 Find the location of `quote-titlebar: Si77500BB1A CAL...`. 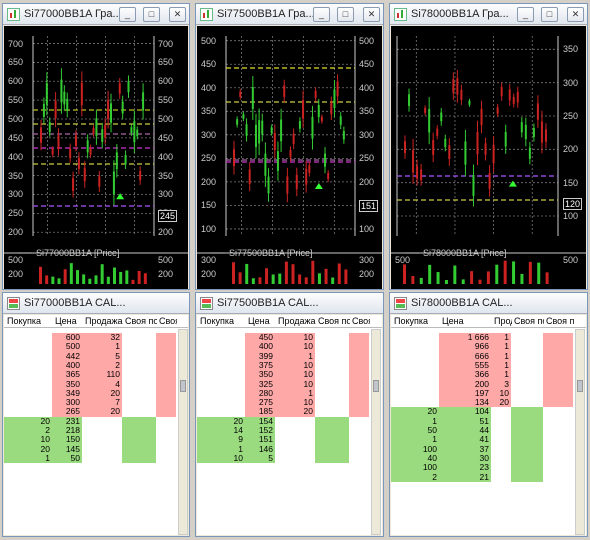

quote-titlebar: Si77500BB1A CAL... is located at coordinates (289, 303).